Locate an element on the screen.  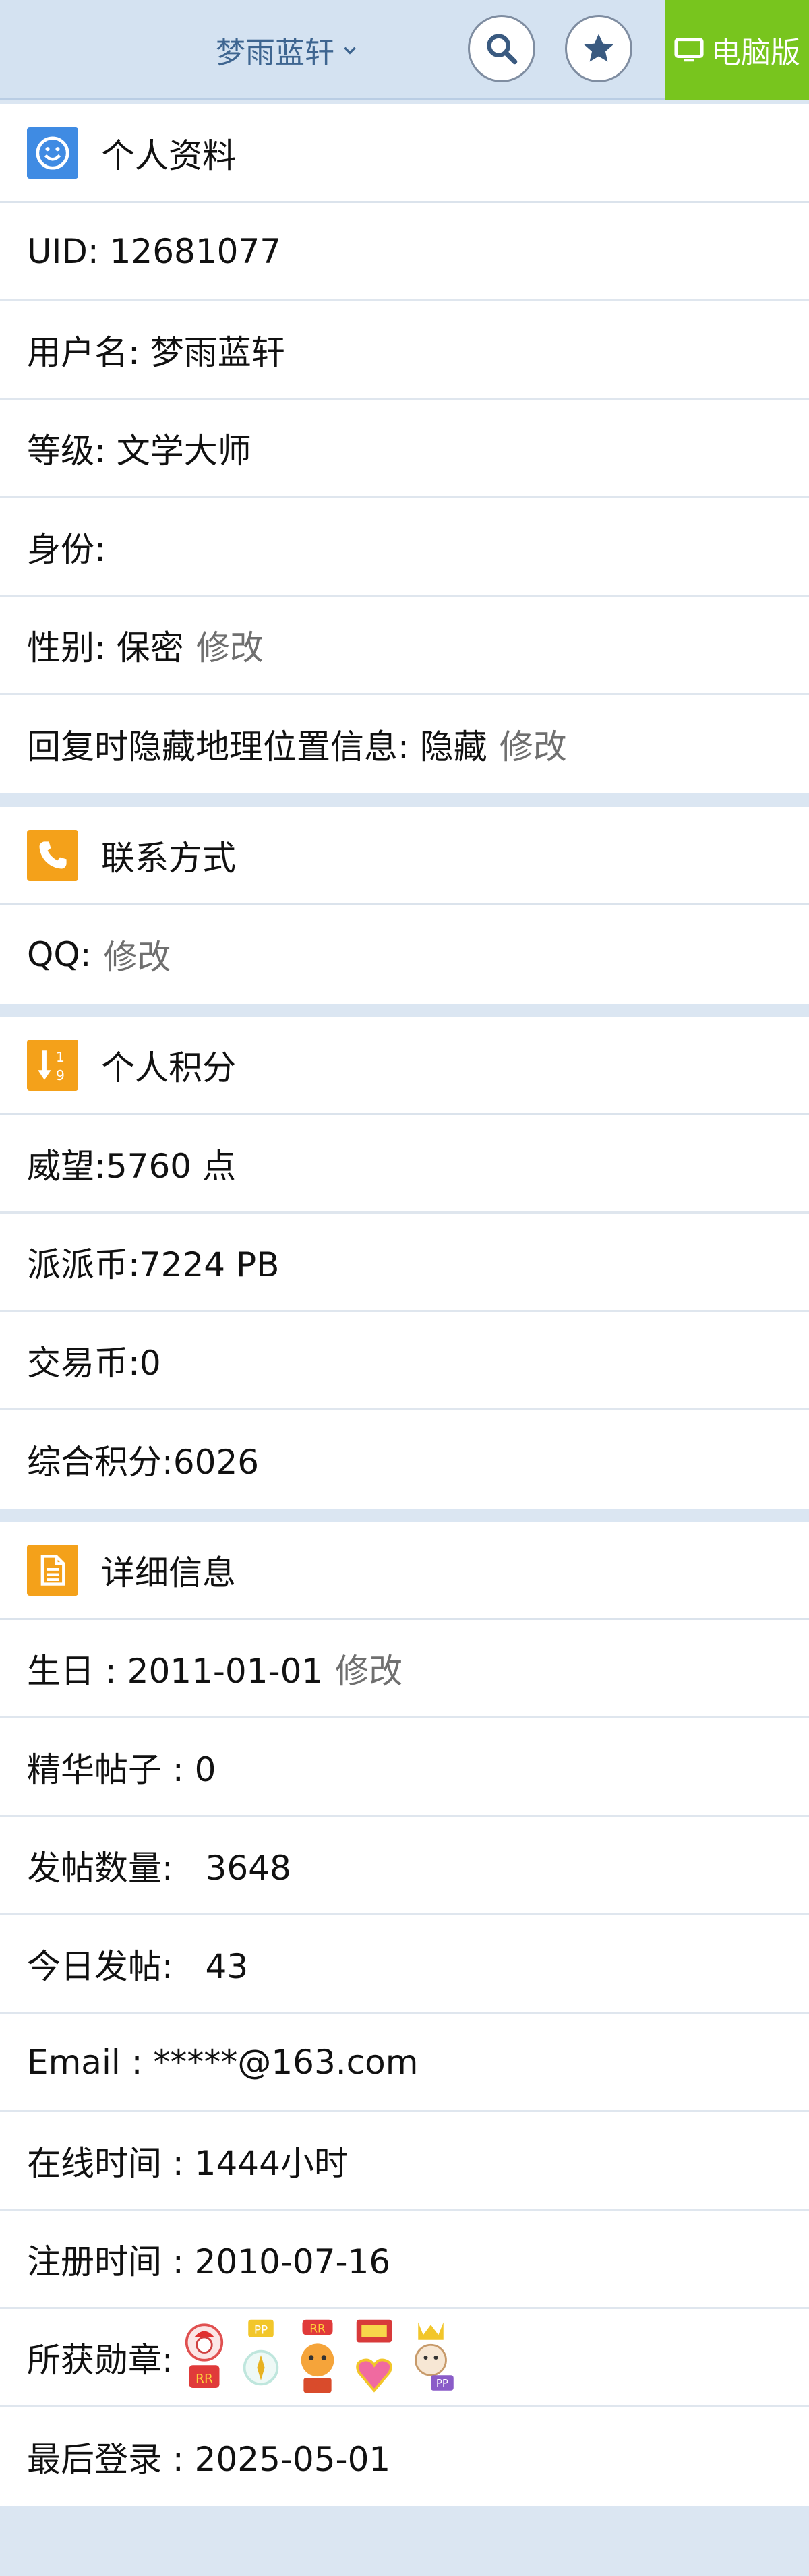
search-button is located at coordinates (501, 49).